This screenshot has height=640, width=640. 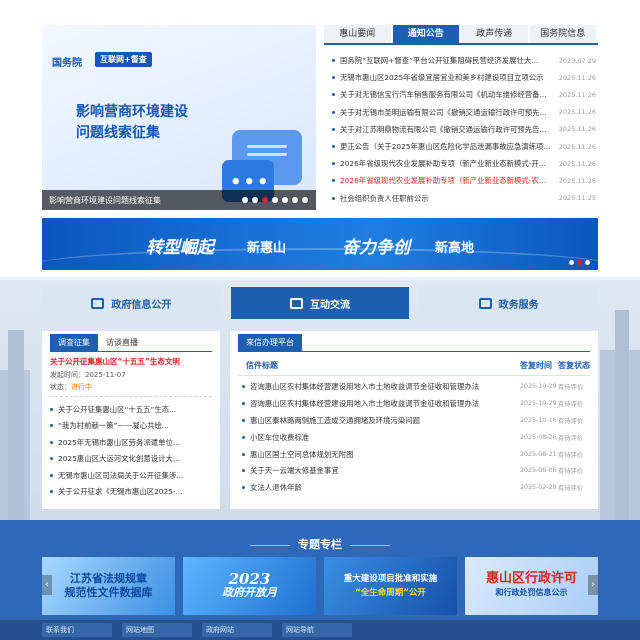 What do you see at coordinates (385, 470) in the screenshot?
I see `letter-title: 关于天一云端大修基金事宜` at bounding box center [385, 470].